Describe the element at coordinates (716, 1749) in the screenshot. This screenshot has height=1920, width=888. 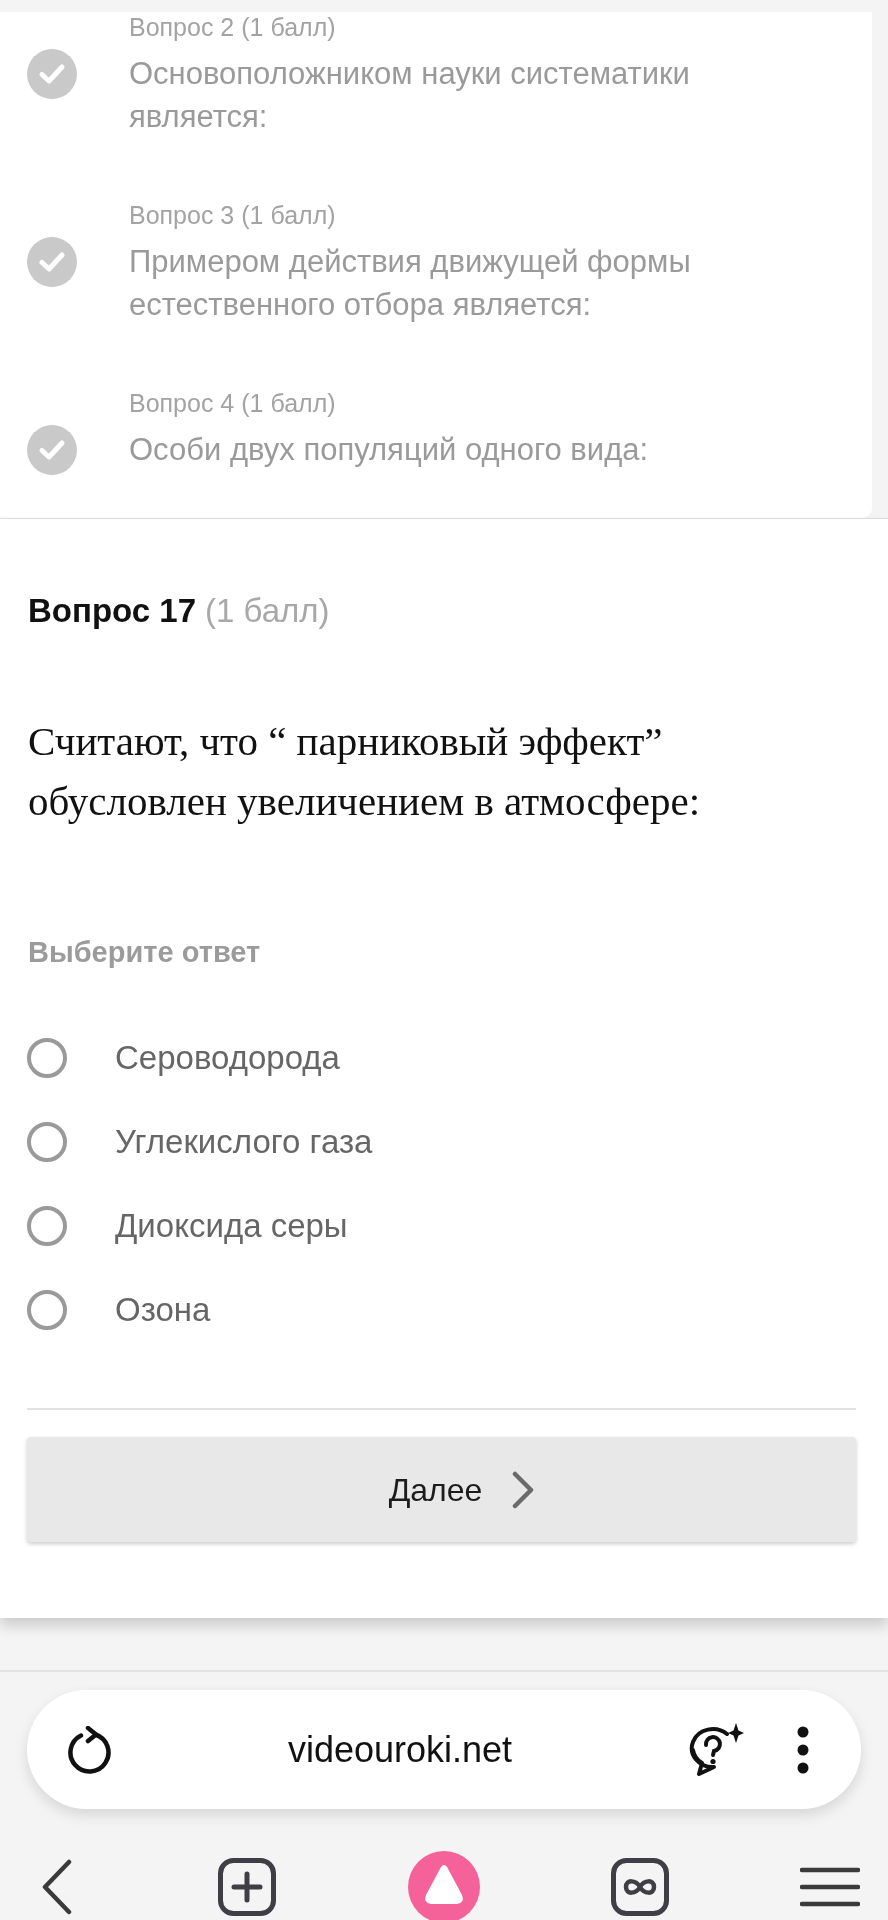
I see `chat-question-sparkle-icon` at that location.